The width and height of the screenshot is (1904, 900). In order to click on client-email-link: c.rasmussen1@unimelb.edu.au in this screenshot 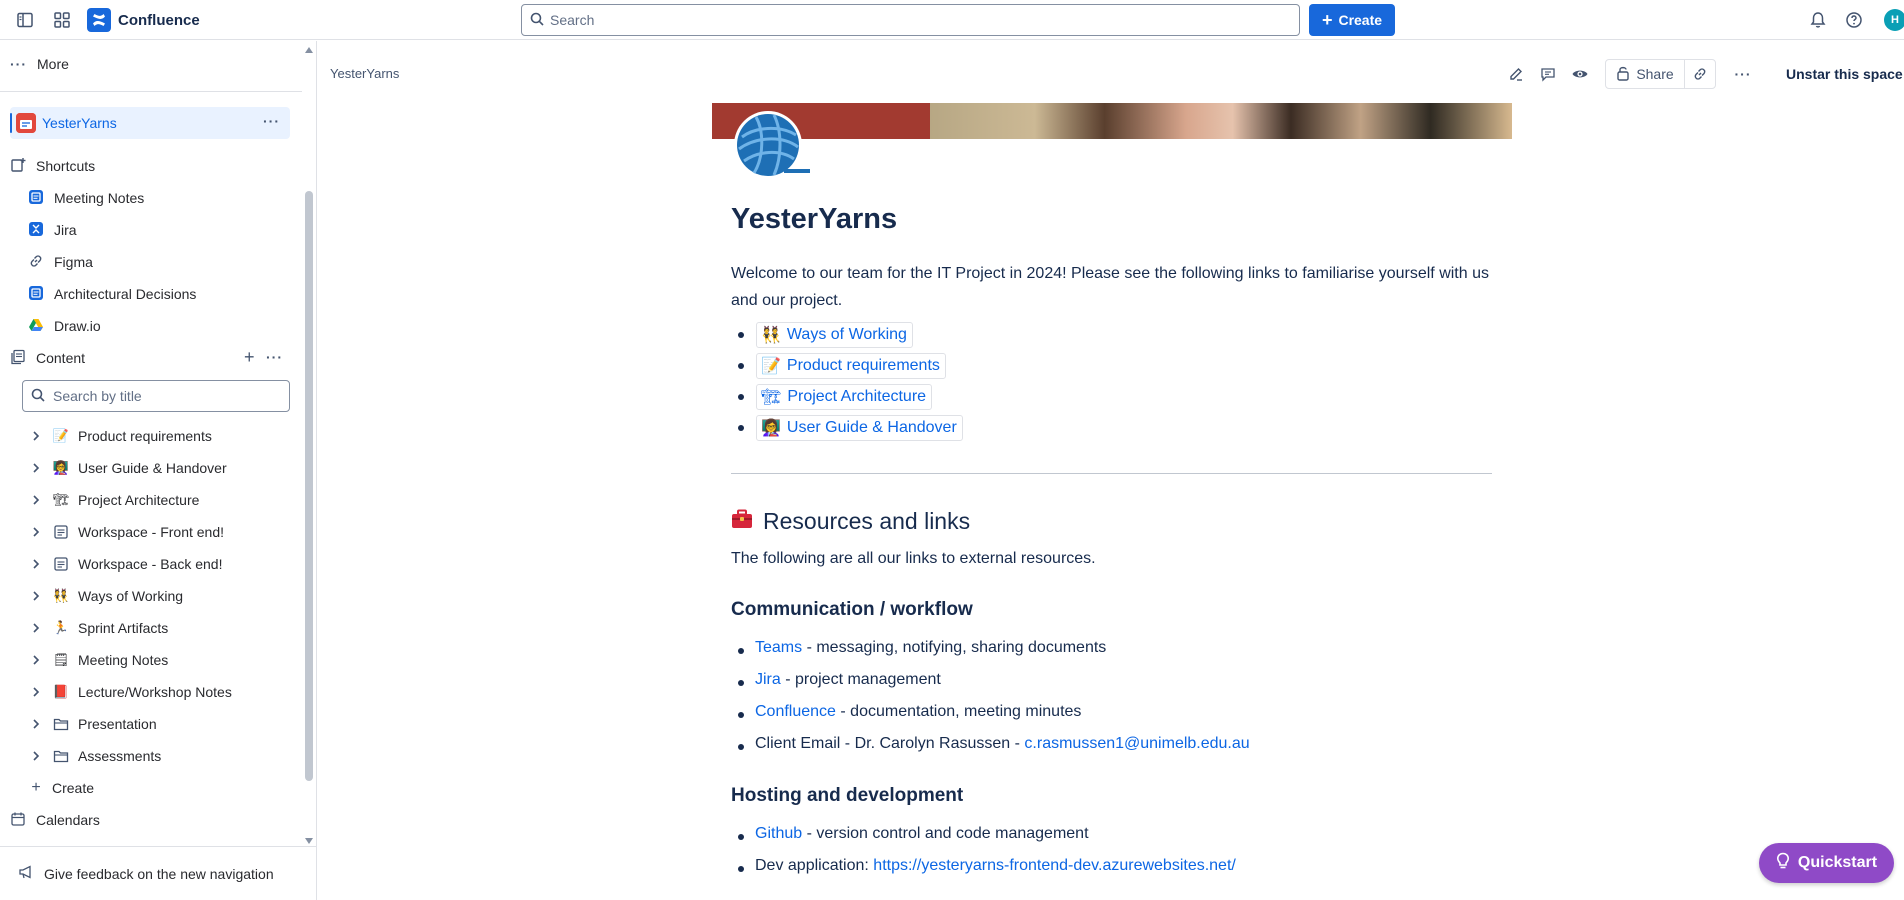, I will do `click(1136, 743)`.